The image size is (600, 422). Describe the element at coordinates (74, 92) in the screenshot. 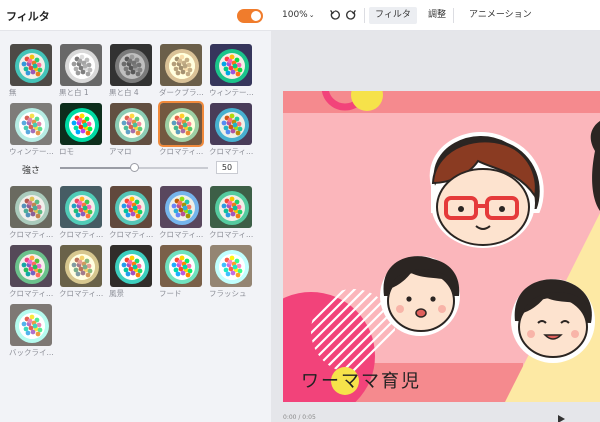

I see `filter-label: 黒と白 1` at that location.